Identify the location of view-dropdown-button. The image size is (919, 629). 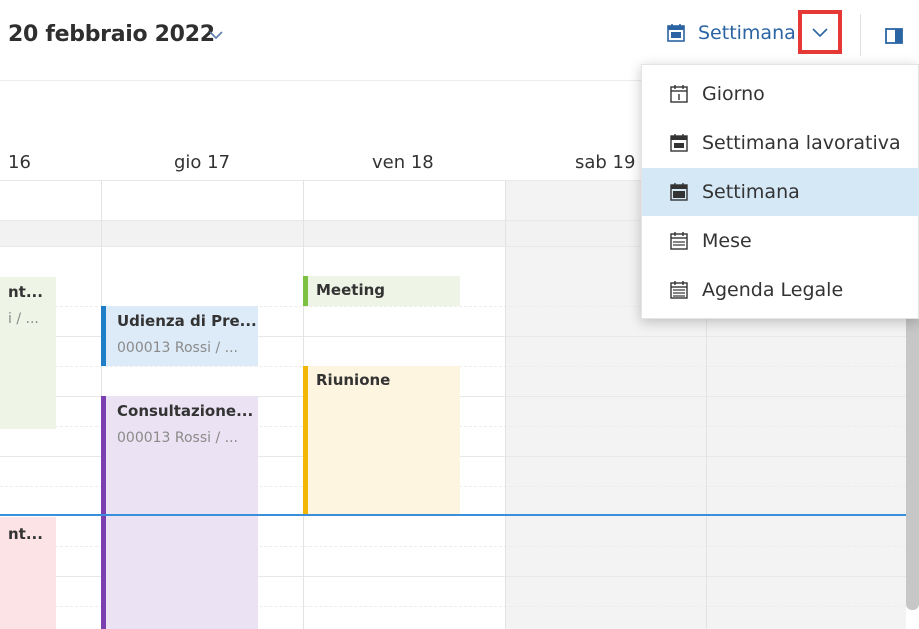
(820, 32).